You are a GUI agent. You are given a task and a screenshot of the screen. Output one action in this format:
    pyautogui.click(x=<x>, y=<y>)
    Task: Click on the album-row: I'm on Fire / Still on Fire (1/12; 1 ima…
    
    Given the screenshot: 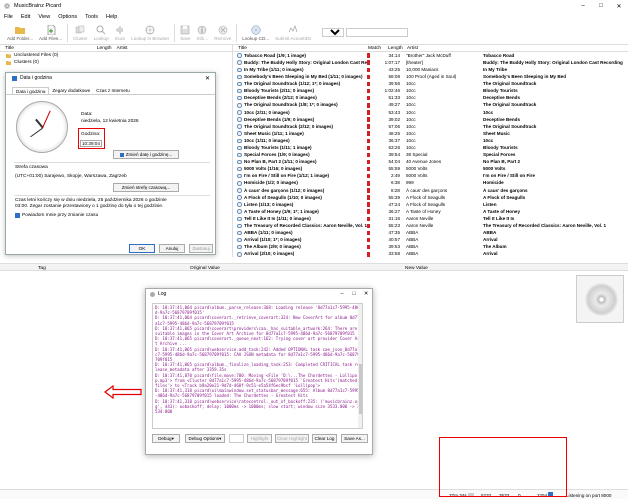 What is the action you would take?
    pyautogui.click(x=430, y=176)
    